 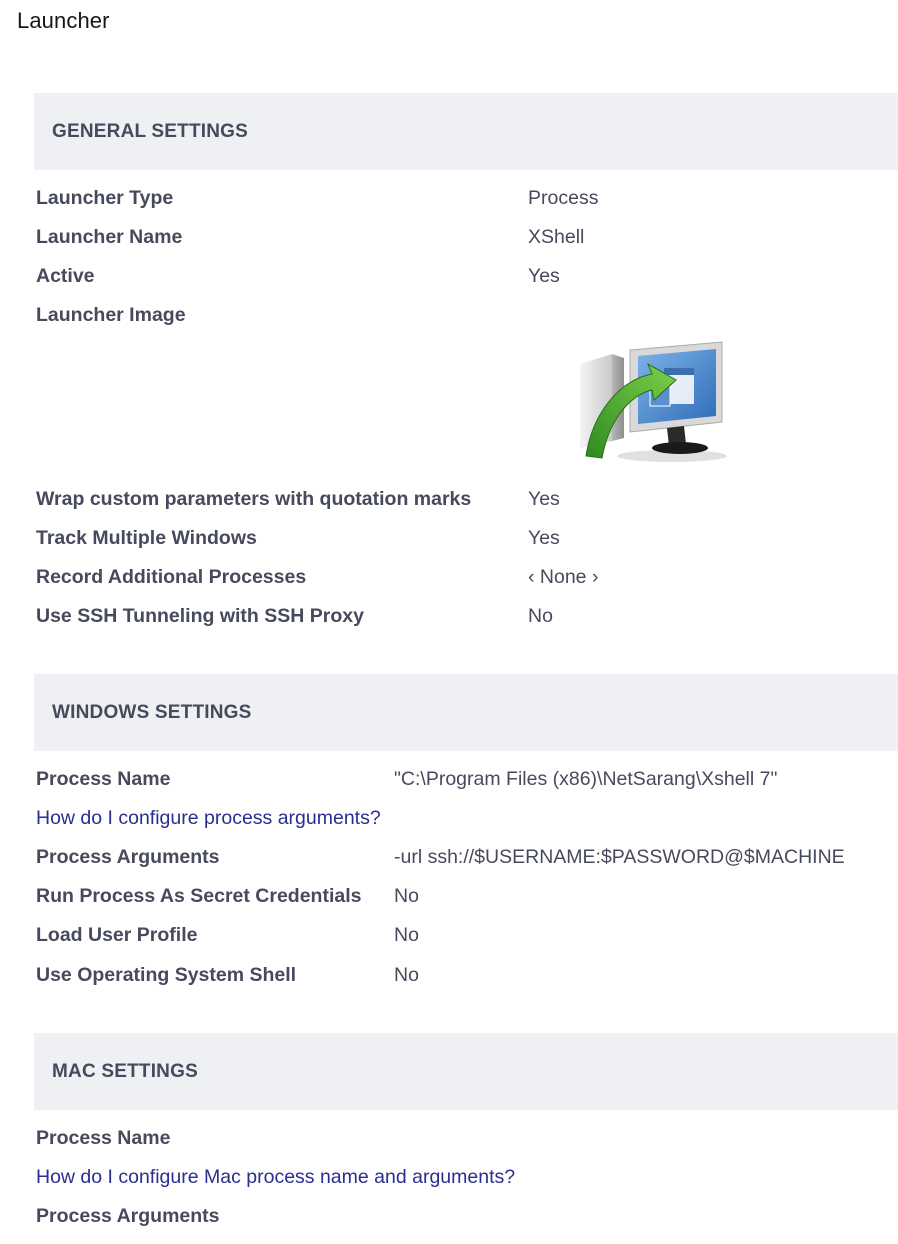 I want to click on active-label: Active, so click(x=65, y=276).